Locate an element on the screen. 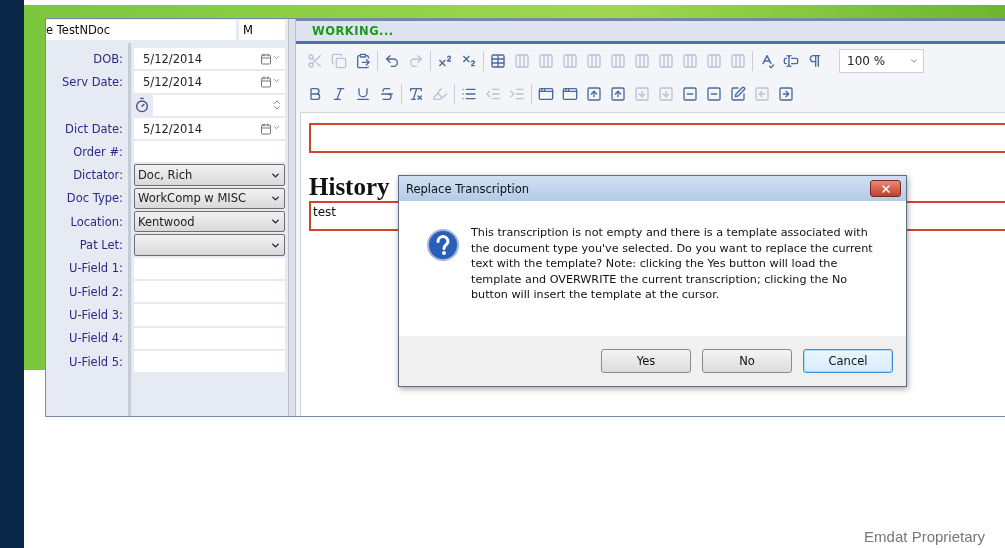 The width and height of the screenshot is (1005, 548). dropdown: Kentwood is located at coordinates (209, 222).